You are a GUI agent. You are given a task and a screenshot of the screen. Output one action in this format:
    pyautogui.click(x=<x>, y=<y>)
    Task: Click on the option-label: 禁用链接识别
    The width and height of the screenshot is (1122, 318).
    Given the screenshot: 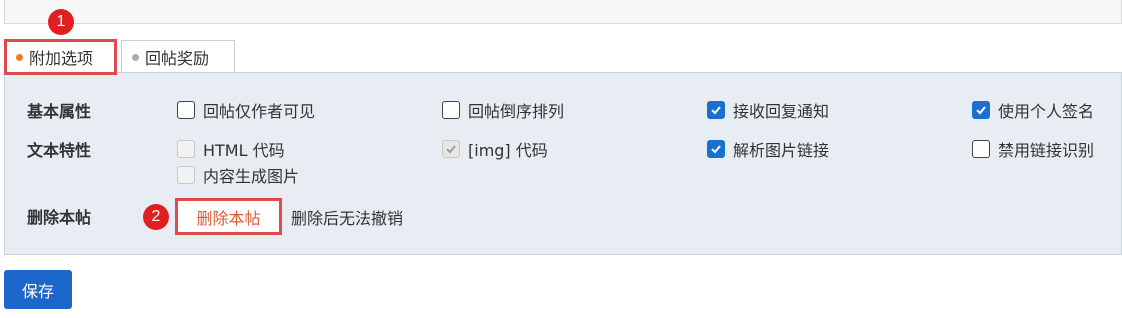 What is the action you would take?
    pyautogui.click(x=1046, y=150)
    